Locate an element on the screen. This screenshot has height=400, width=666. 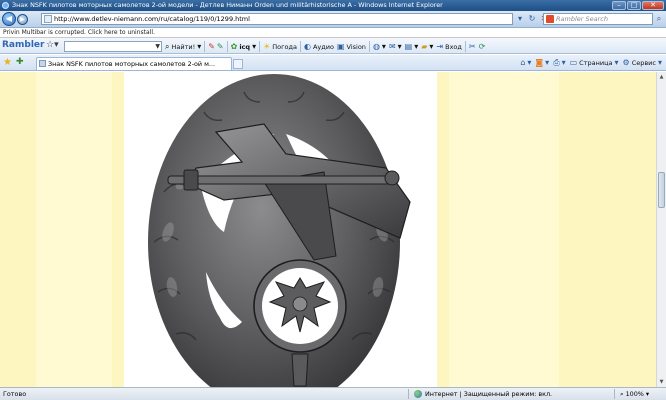
printer-icon: ⎙ is located at coordinates (556, 62).